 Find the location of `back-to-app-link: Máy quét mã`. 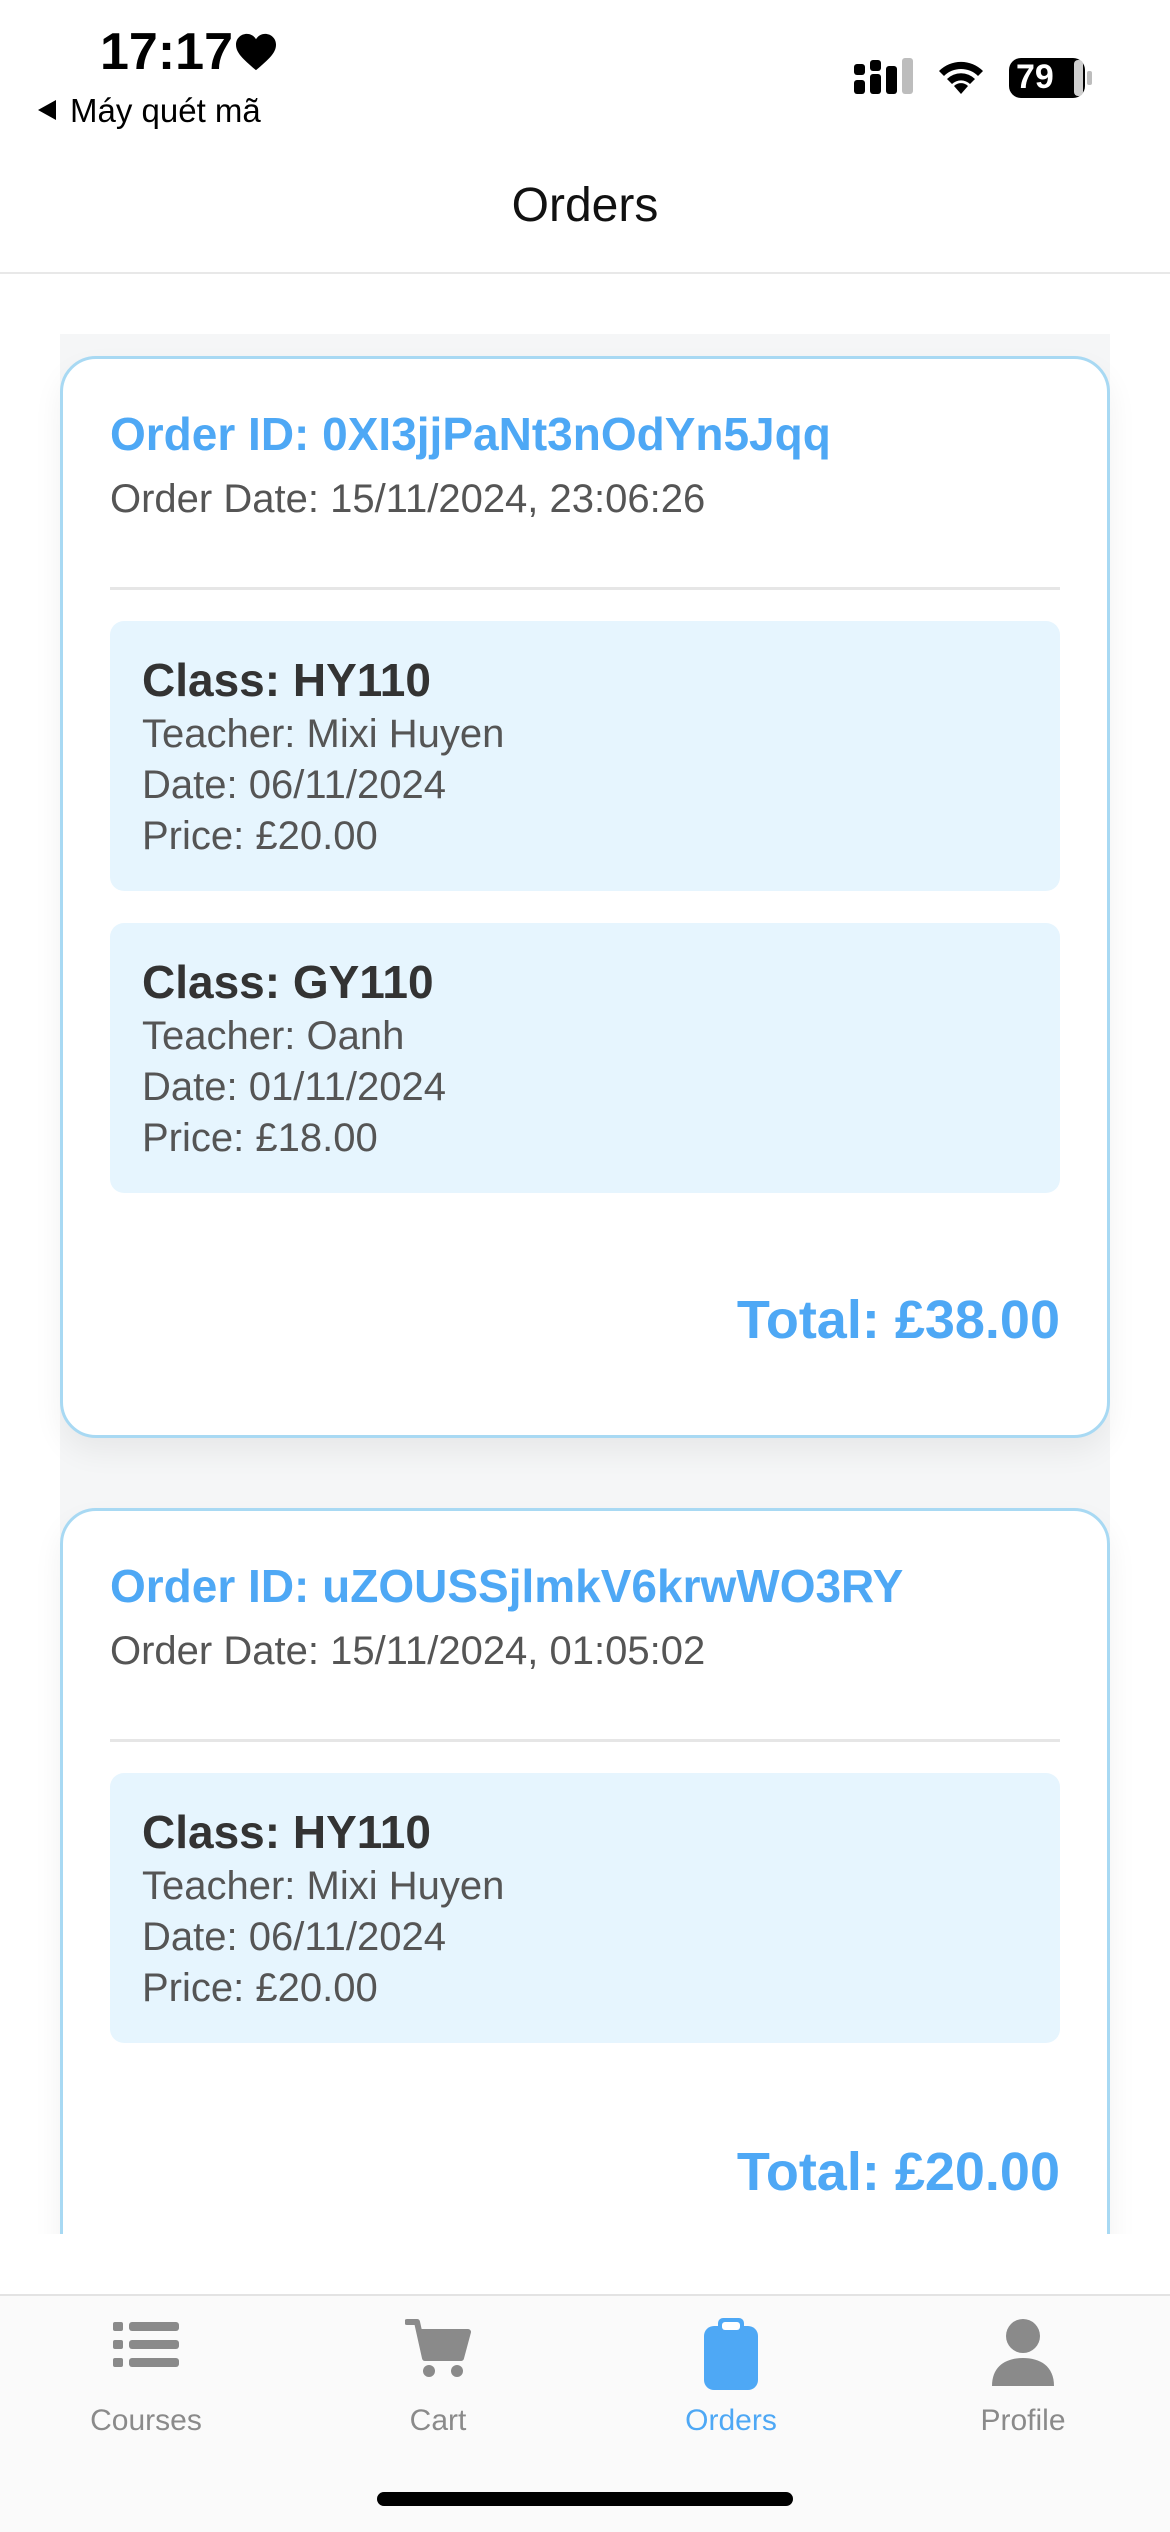

back-to-app-link: Máy quét mã is located at coordinates (149, 111).